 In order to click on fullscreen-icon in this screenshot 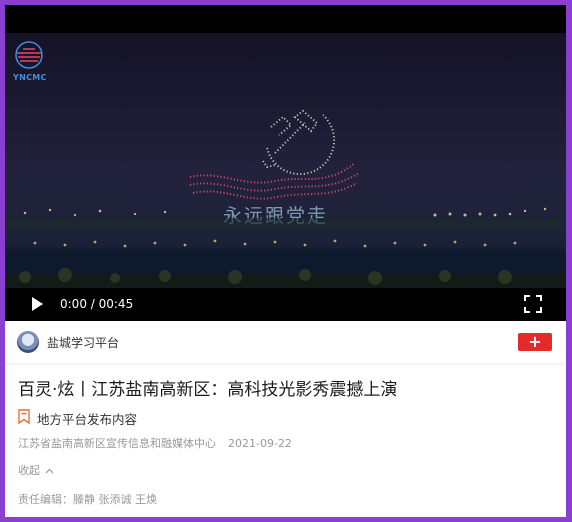, I will do `click(533, 304)`.